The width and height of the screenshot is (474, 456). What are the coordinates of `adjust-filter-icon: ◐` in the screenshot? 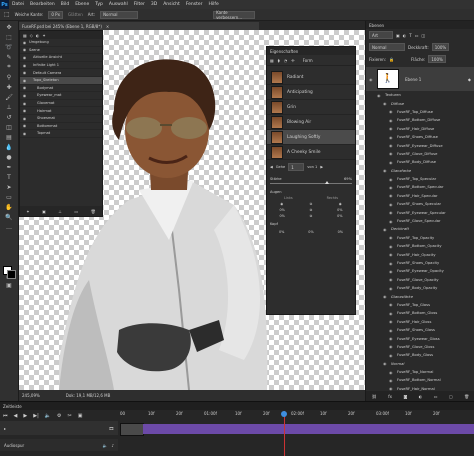 It's located at (405, 35).